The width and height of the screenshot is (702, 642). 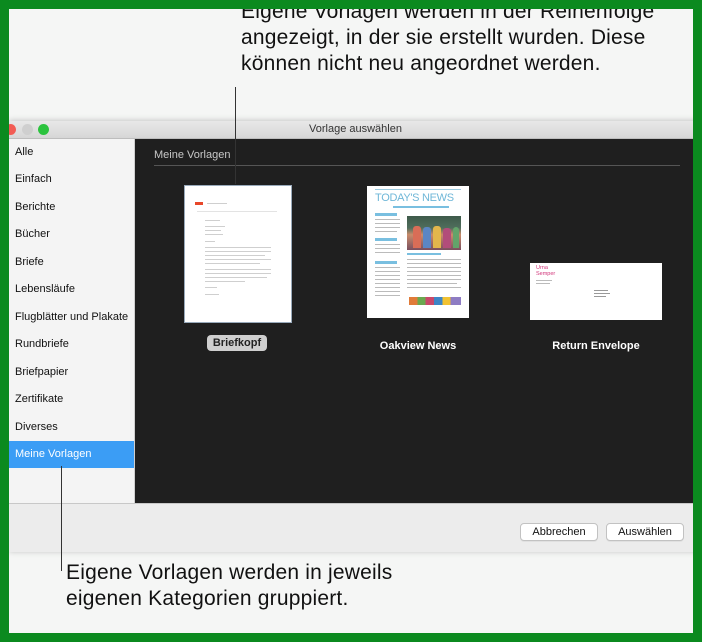 I want to click on template-thumbnail-briefkopf, so click(x=238, y=254).